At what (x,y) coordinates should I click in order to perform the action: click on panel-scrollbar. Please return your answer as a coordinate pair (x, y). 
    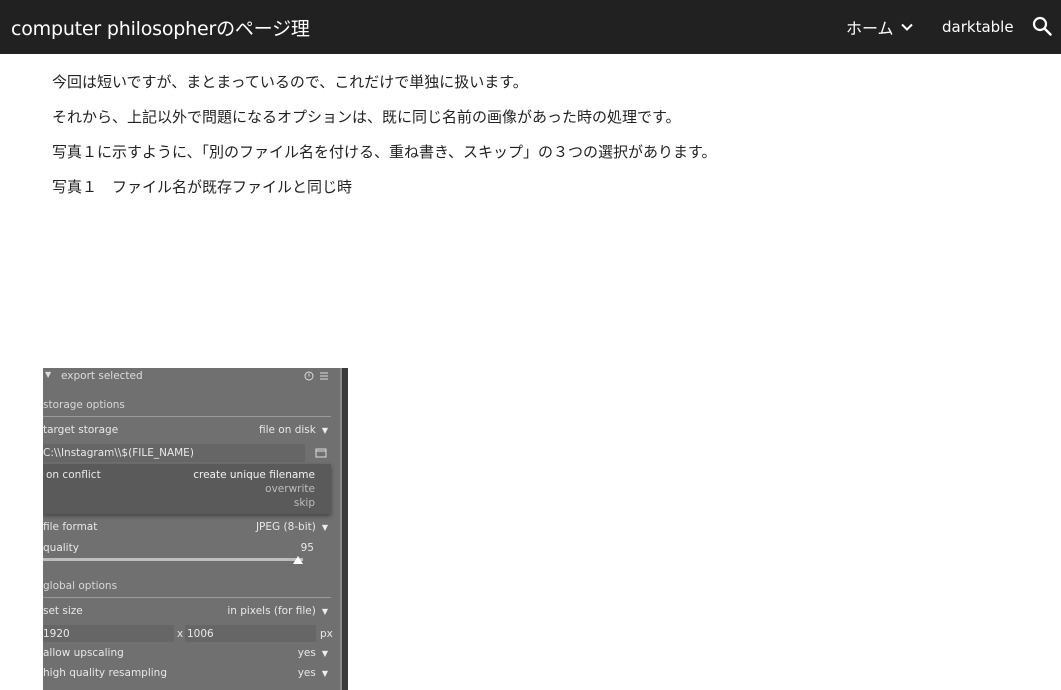
    Looking at the image, I should click on (345, 529).